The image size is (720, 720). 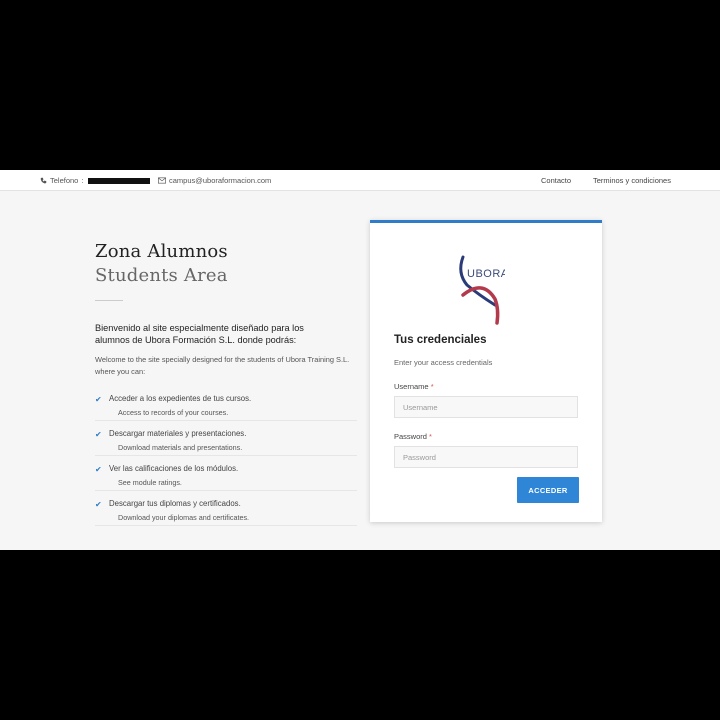 I want to click on nav-link-contacto: Contacto, so click(x=556, y=180).